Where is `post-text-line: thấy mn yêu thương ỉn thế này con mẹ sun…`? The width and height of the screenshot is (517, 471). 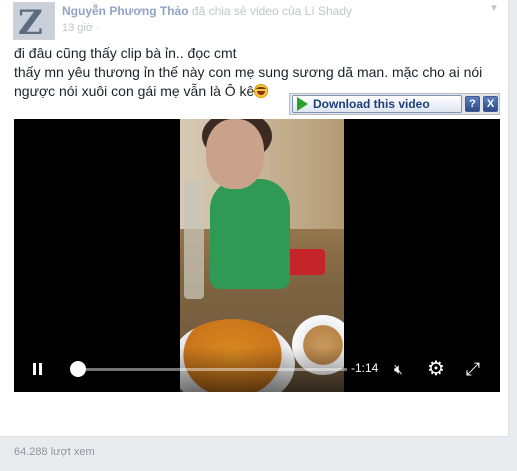
post-text-line: thấy mn yêu thương ỉn thế này con mẹ sun… is located at coordinates (248, 72).